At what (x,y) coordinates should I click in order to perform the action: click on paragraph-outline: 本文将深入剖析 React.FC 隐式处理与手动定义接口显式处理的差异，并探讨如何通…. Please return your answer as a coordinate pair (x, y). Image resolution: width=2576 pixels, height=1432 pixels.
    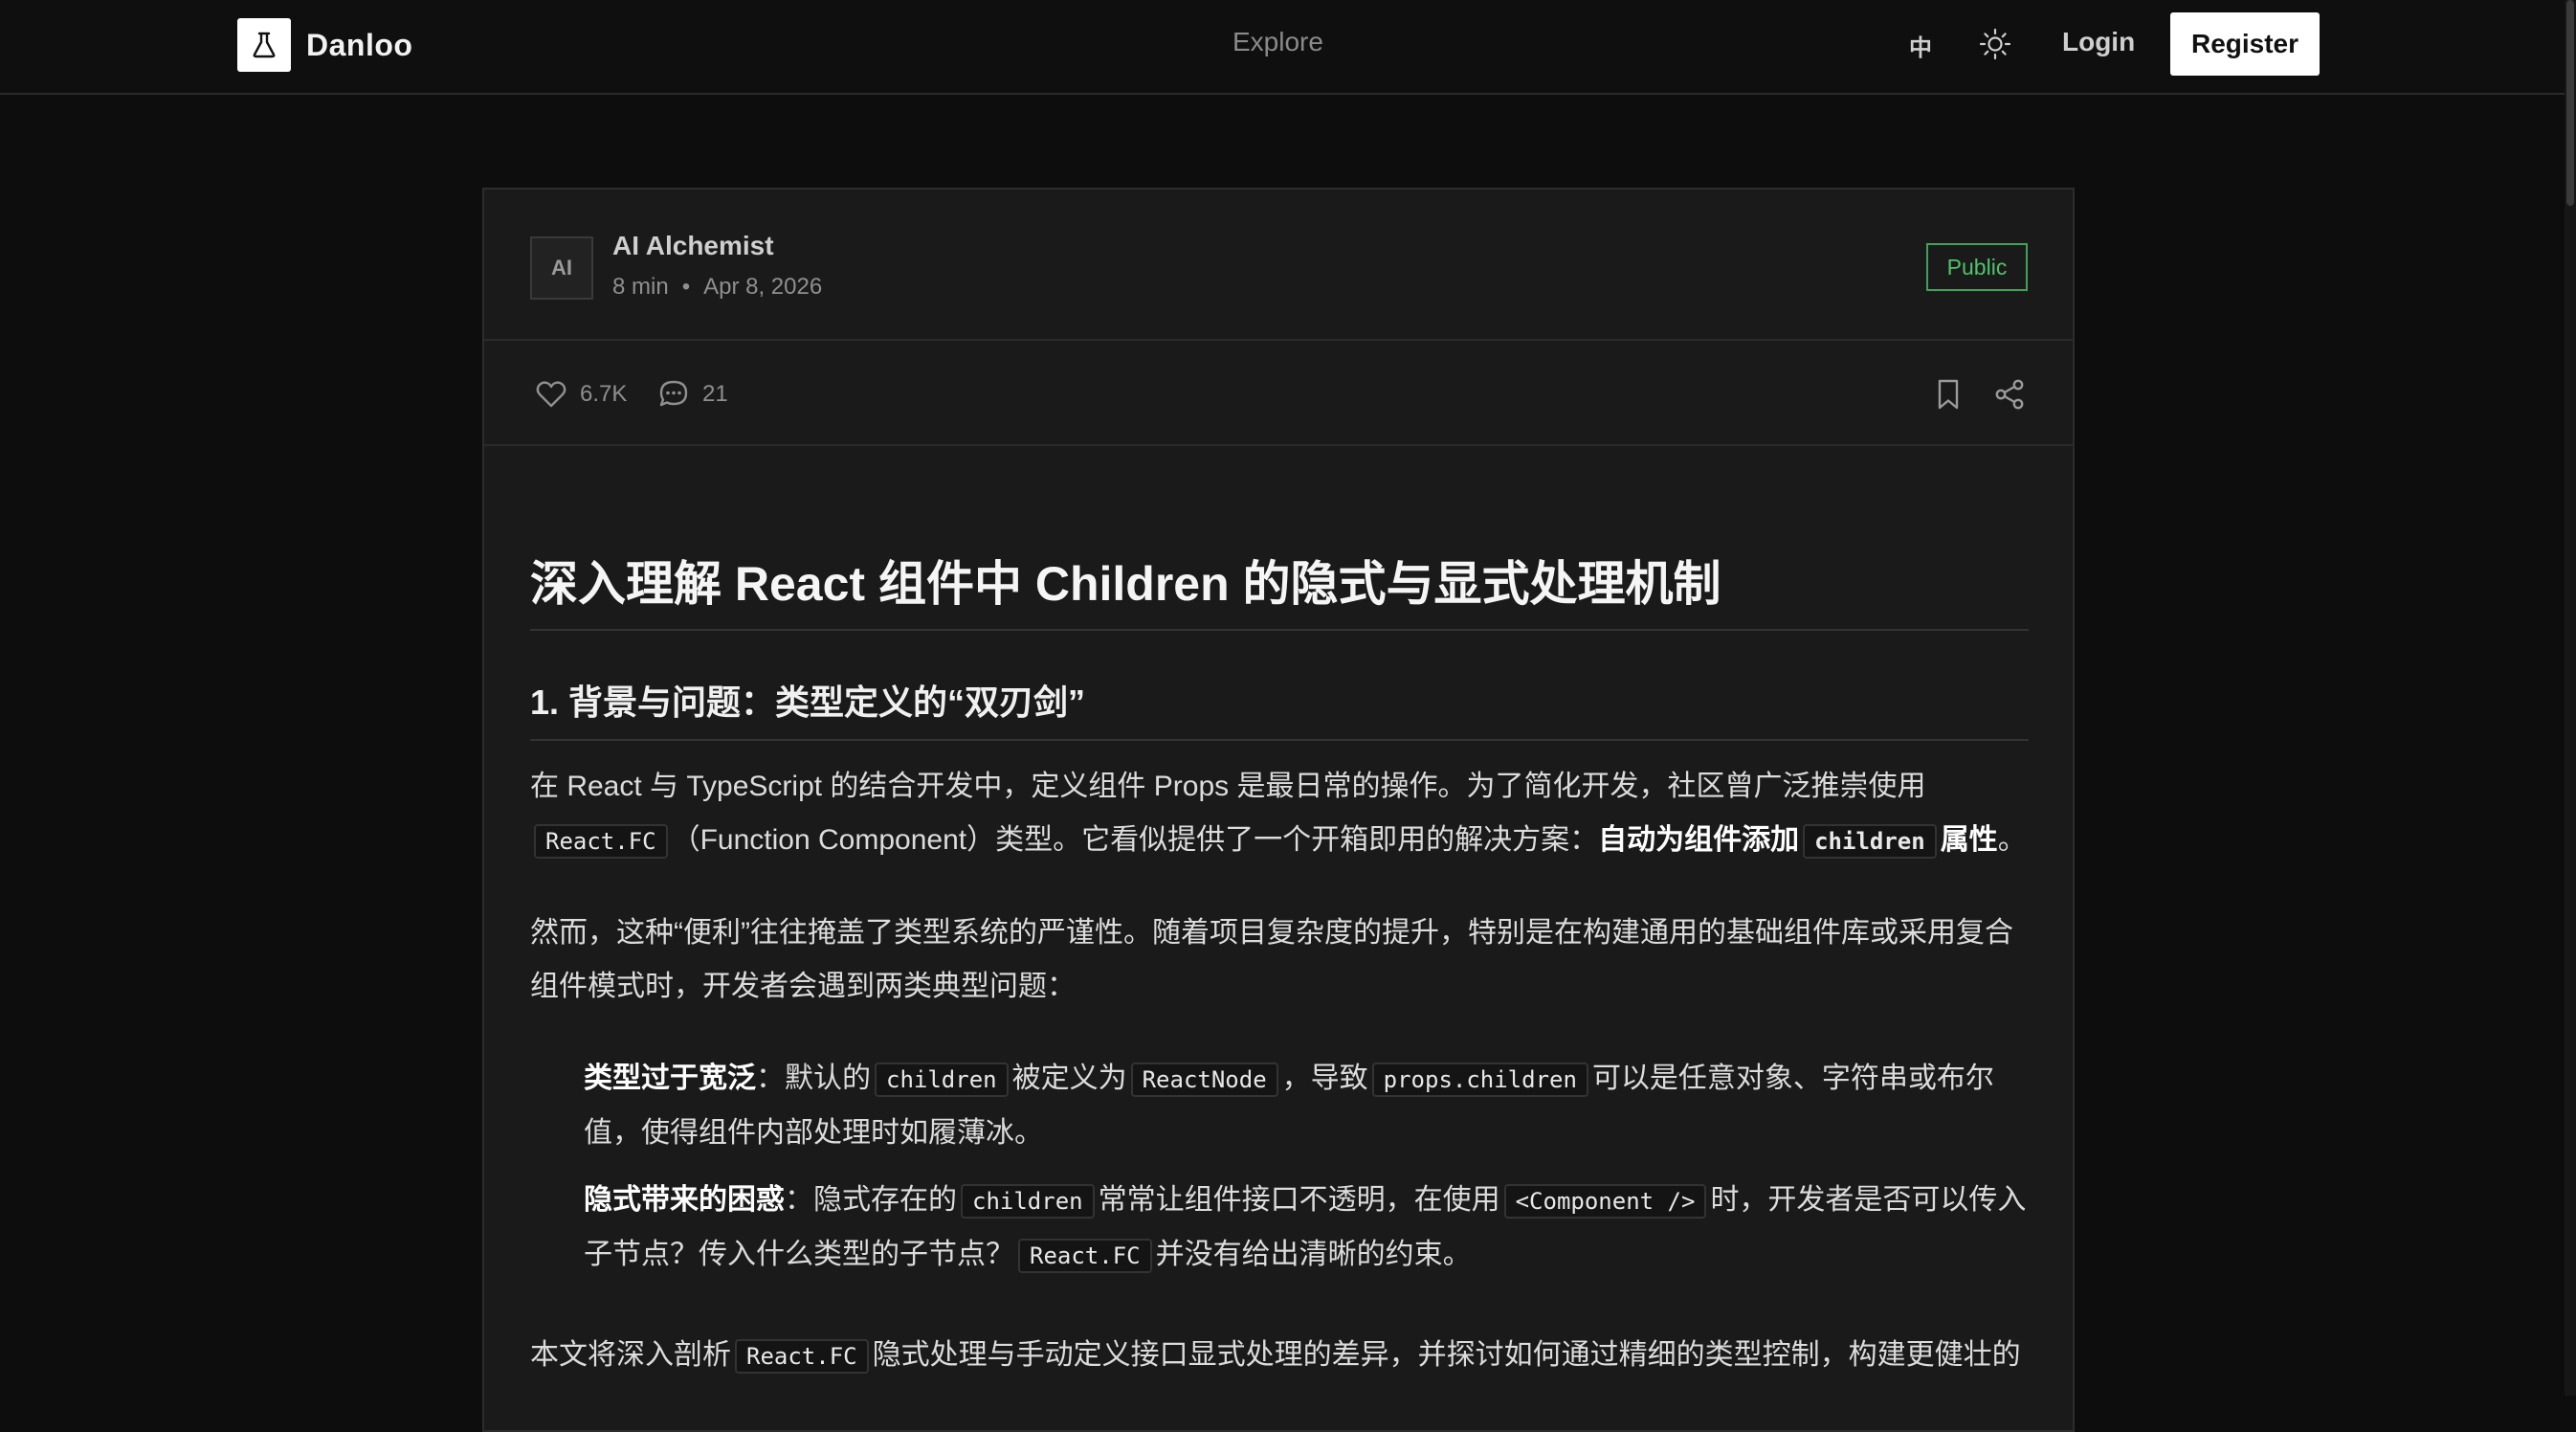
    Looking at the image, I should click on (1279, 1356).